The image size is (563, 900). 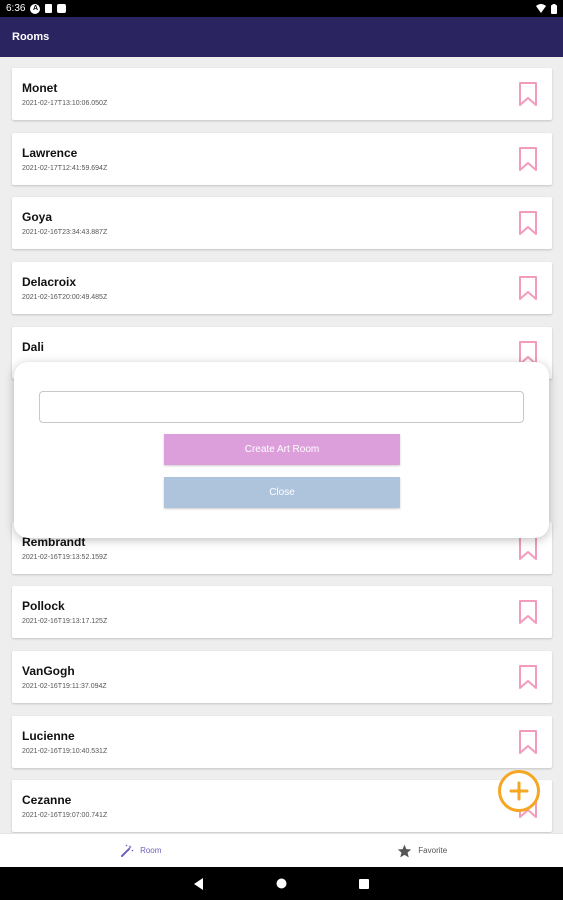 I want to click on battery-icon, so click(x=554, y=8).